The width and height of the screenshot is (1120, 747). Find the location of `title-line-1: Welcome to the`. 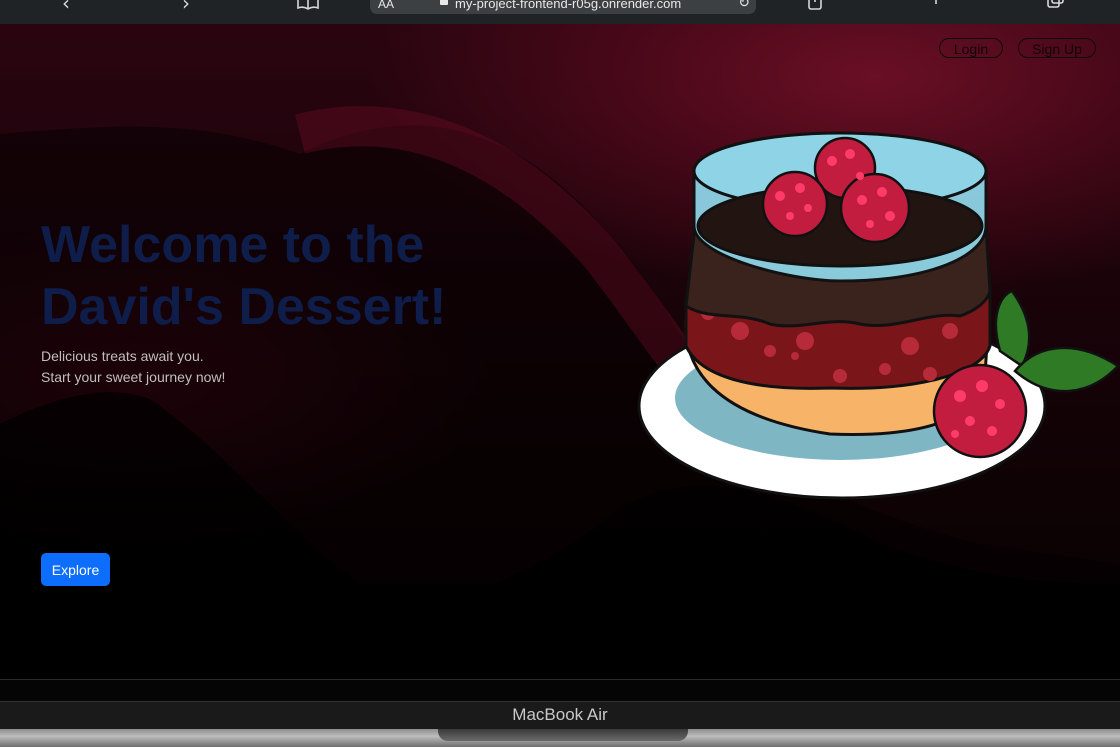

title-line-1: Welcome to the is located at coordinates (233, 245).